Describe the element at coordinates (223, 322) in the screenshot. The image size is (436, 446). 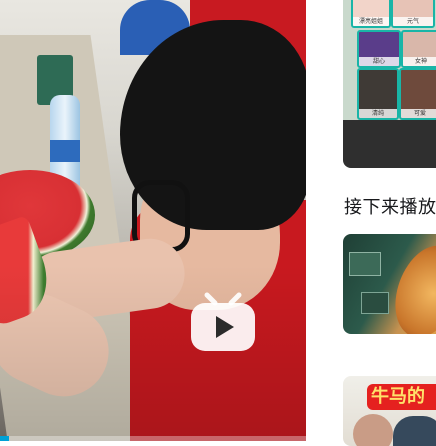
I see `play-icon` at that location.